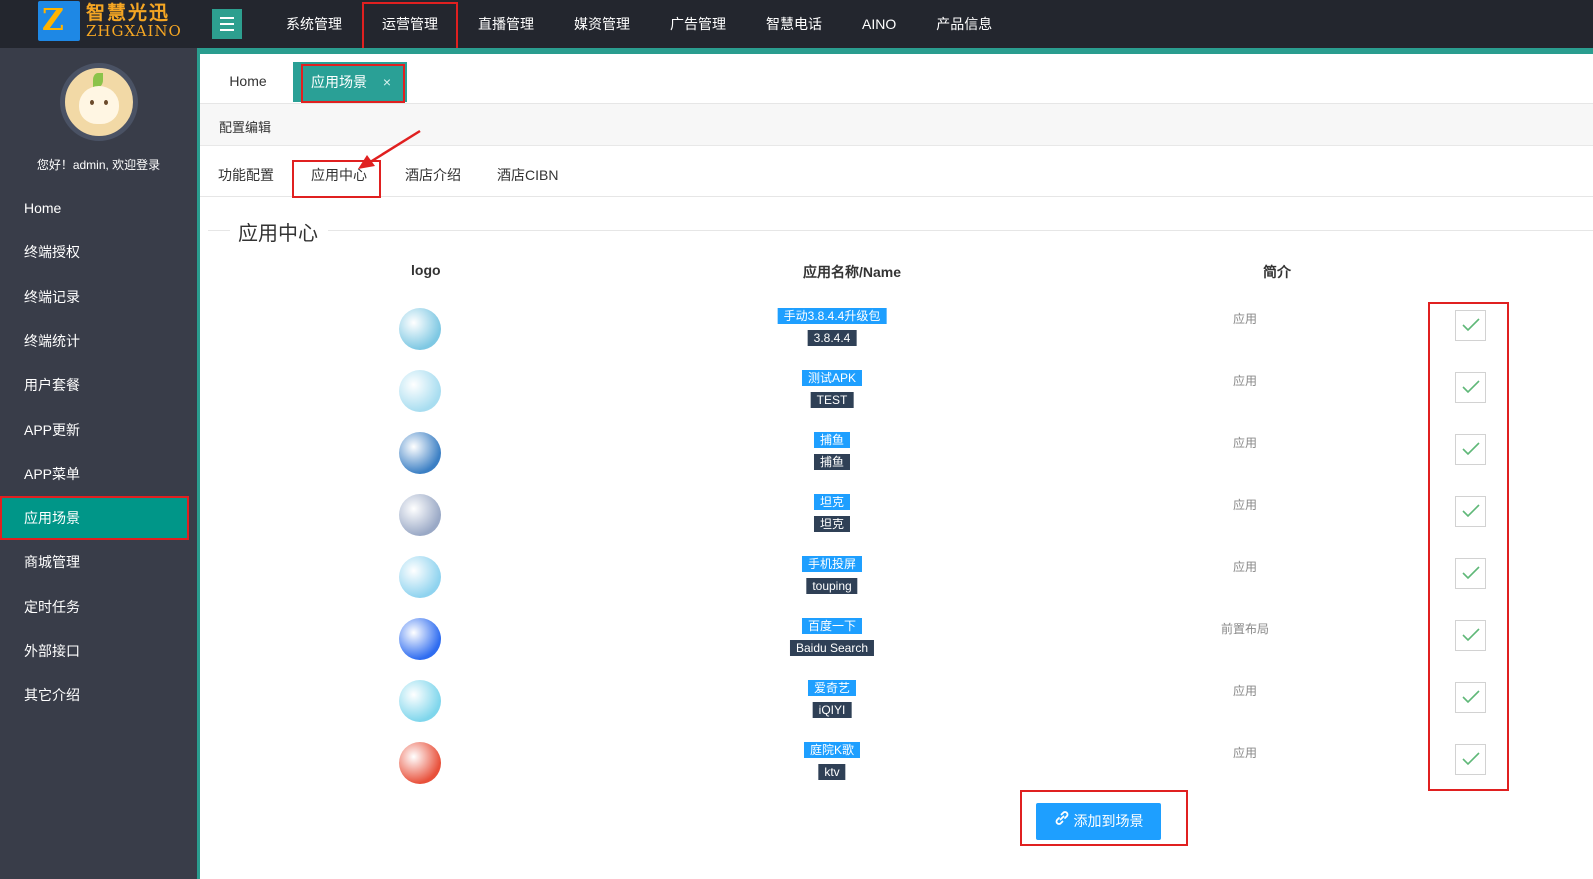  What do you see at coordinates (389, 149) in the screenshot?
I see `annotation-arrow-icon` at bounding box center [389, 149].